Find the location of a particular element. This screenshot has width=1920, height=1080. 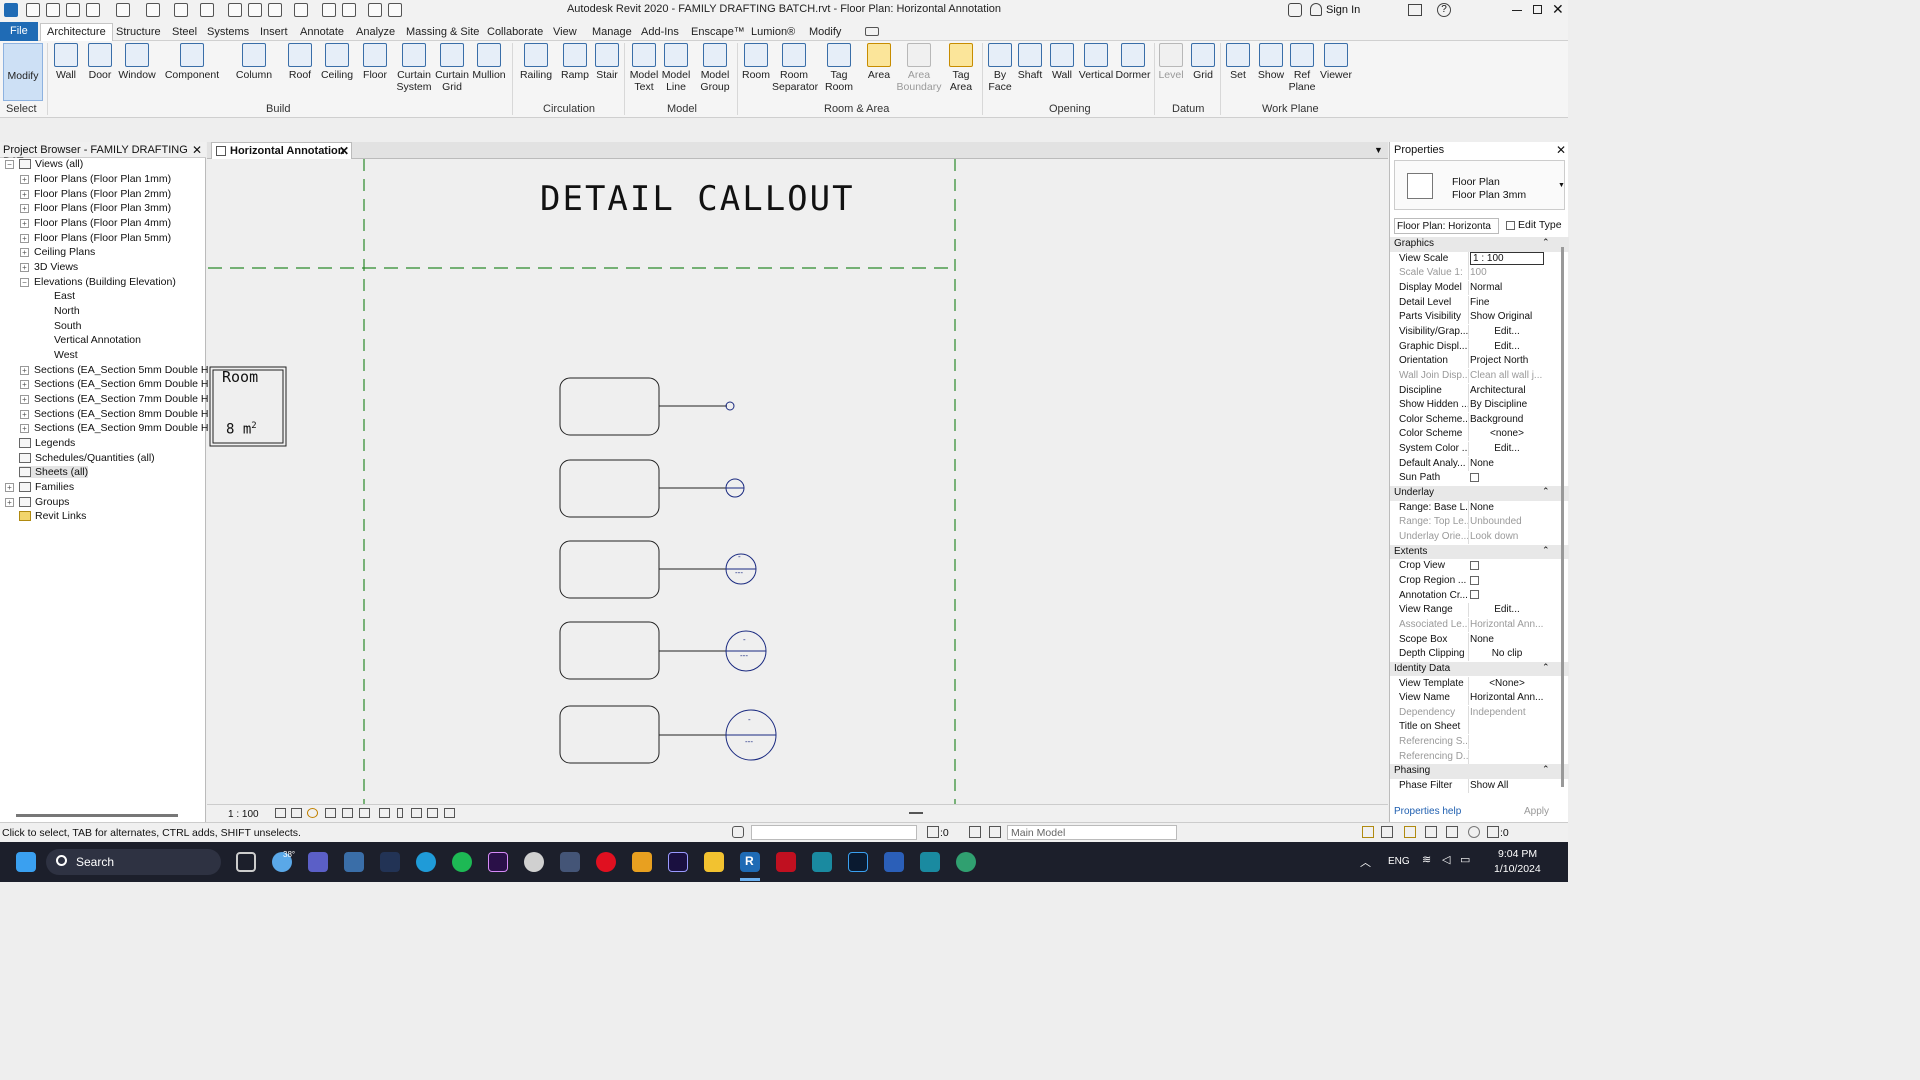

exclude-options-icon is located at coordinates (995, 832).